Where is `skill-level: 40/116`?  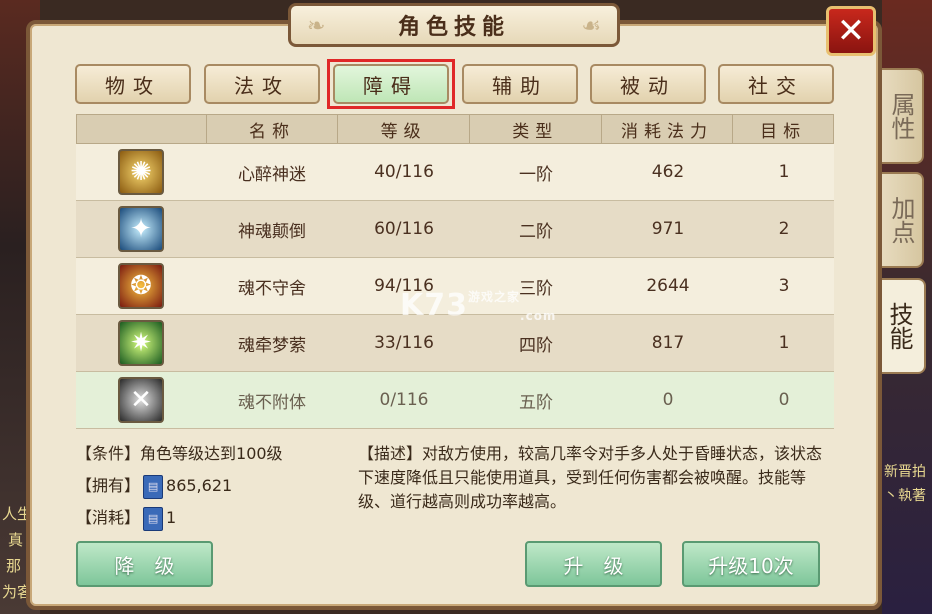 skill-level: 40/116 is located at coordinates (404, 172).